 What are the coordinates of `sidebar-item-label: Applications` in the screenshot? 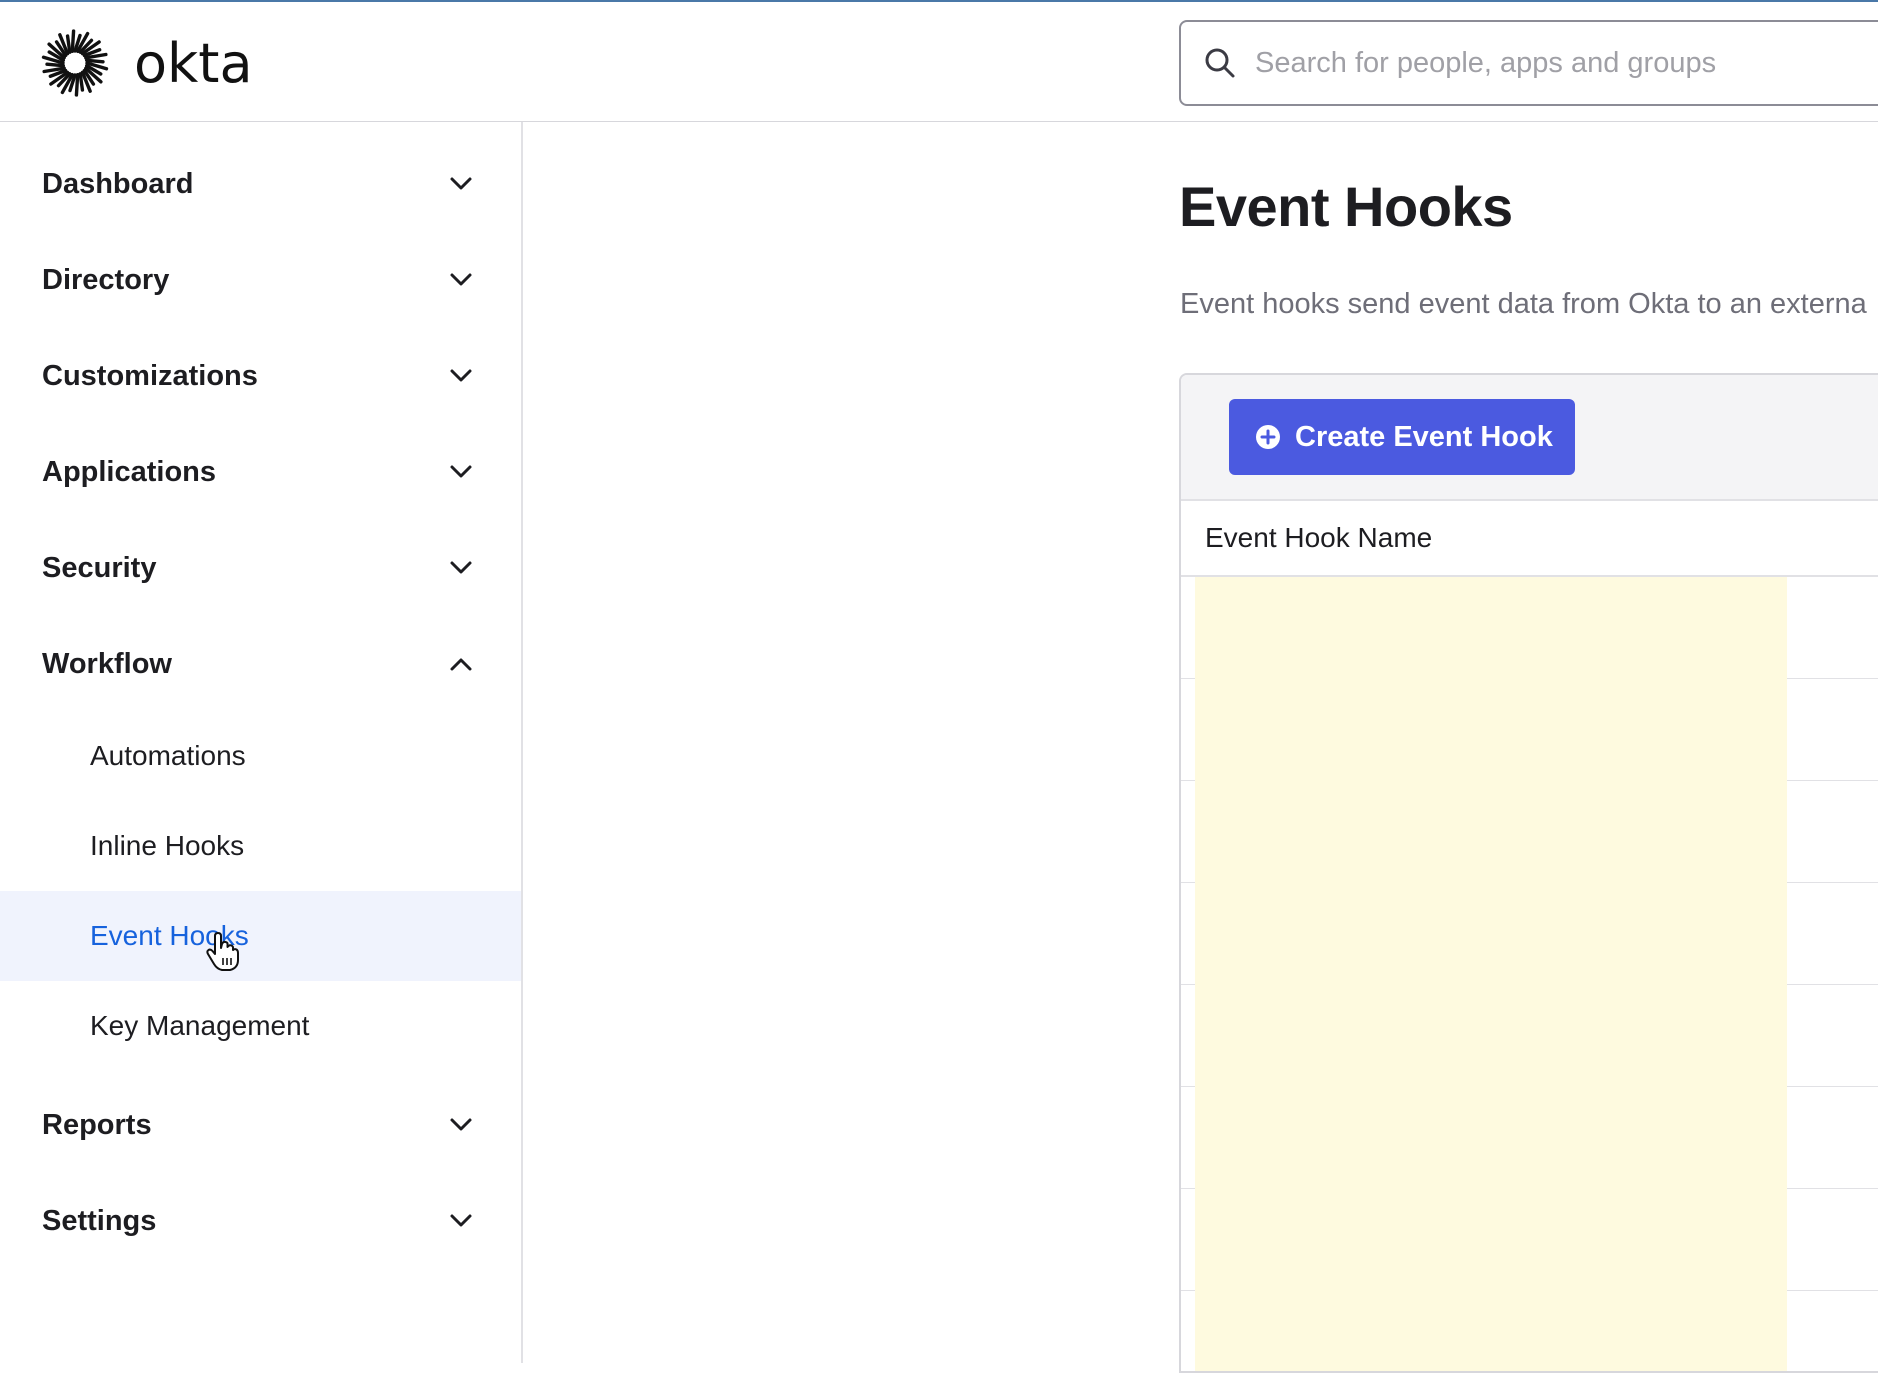 It's located at (129, 471).